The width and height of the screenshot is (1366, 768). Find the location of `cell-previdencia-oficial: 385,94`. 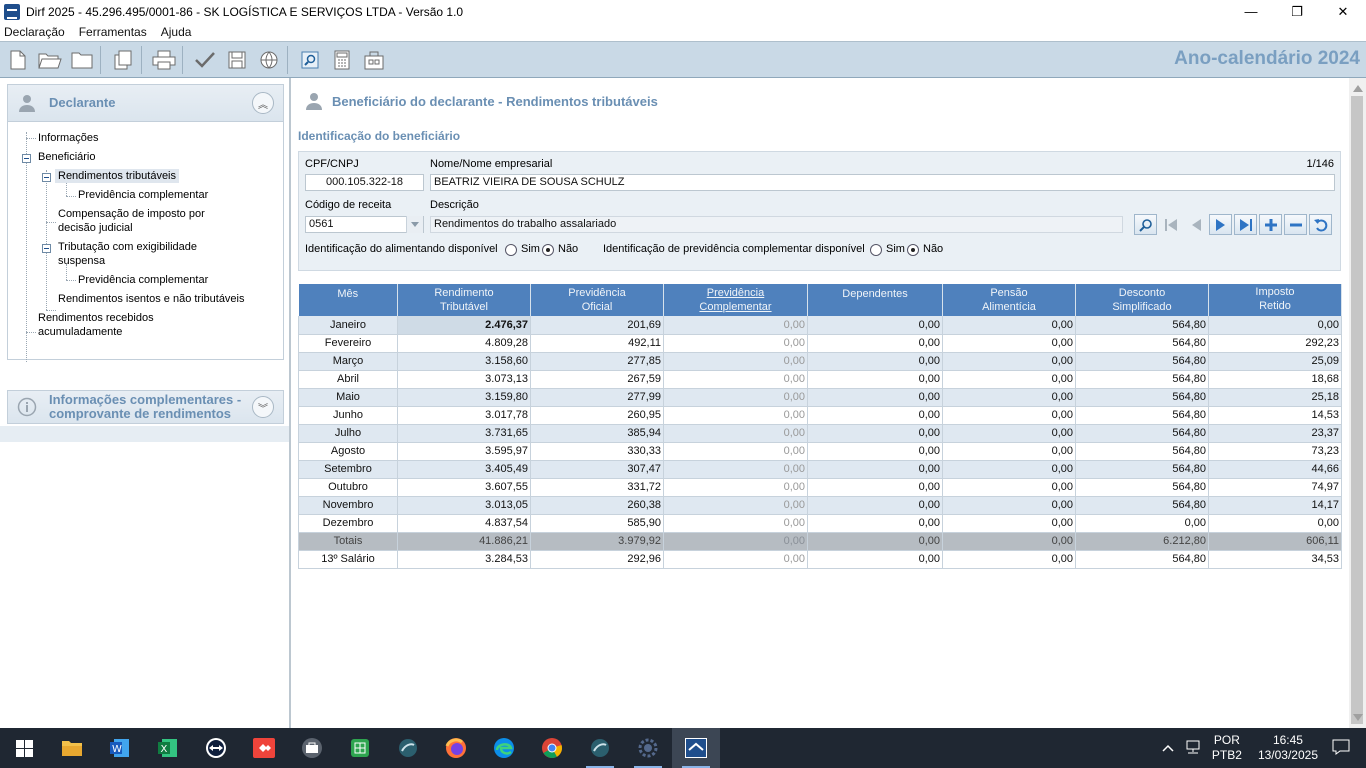

cell-previdencia-oficial: 385,94 is located at coordinates (597, 433).